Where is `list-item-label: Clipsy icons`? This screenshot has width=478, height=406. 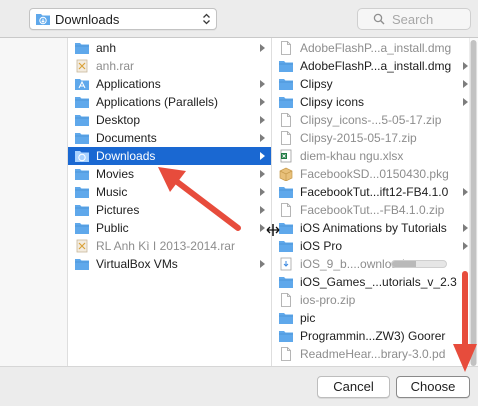 list-item-label: Clipsy icons is located at coordinates (332, 102).